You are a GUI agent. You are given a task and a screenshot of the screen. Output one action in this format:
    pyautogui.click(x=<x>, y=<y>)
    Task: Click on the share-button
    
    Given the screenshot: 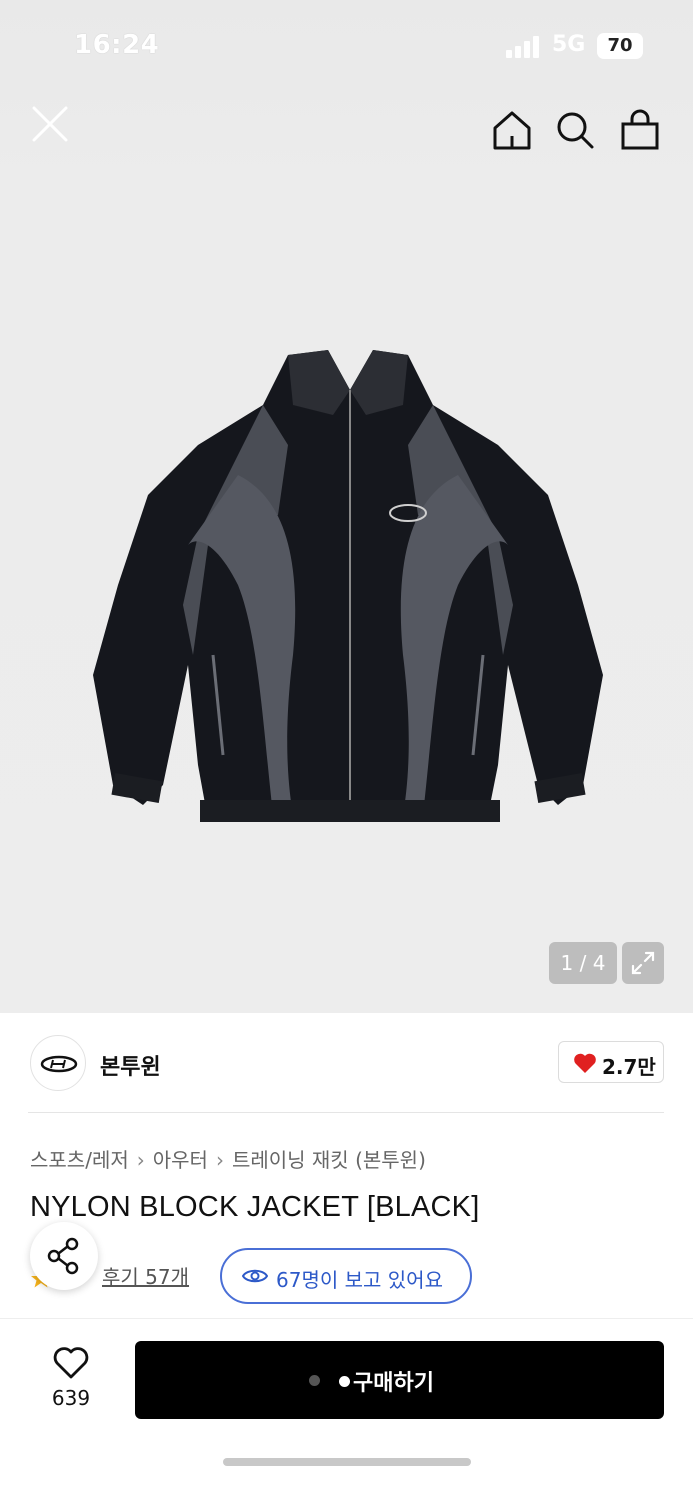 What is the action you would take?
    pyautogui.click(x=64, y=1256)
    